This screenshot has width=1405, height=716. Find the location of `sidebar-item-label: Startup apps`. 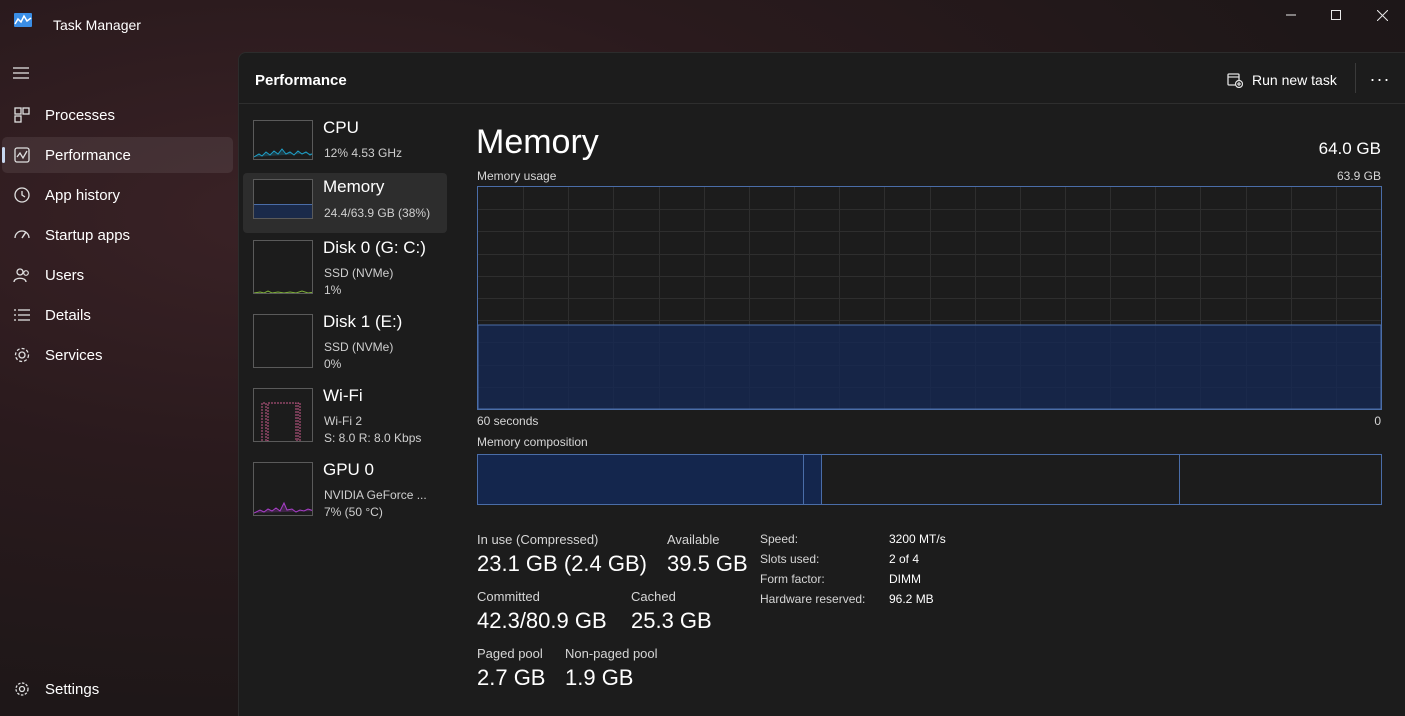

sidebar-item-label: Startup apps is located at coordinates (88, 235).